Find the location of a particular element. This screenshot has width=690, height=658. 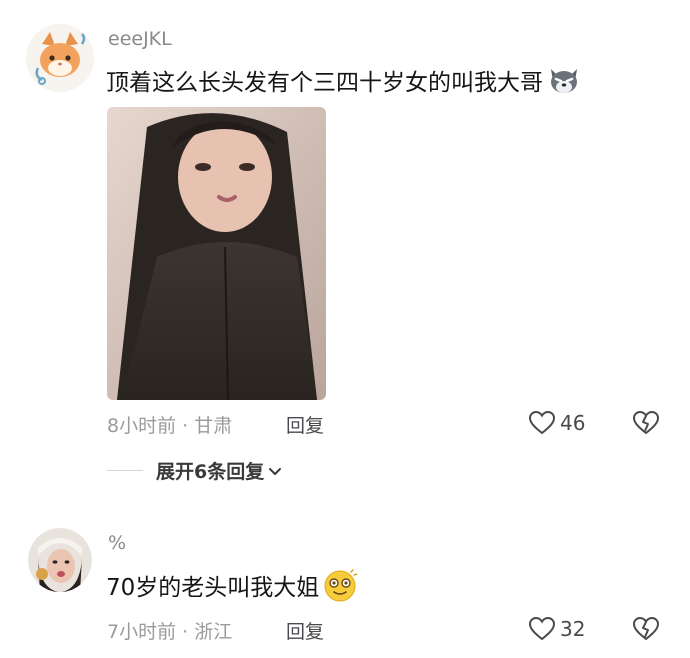

cat-avatar-icon is located at coordinates (60, 58).